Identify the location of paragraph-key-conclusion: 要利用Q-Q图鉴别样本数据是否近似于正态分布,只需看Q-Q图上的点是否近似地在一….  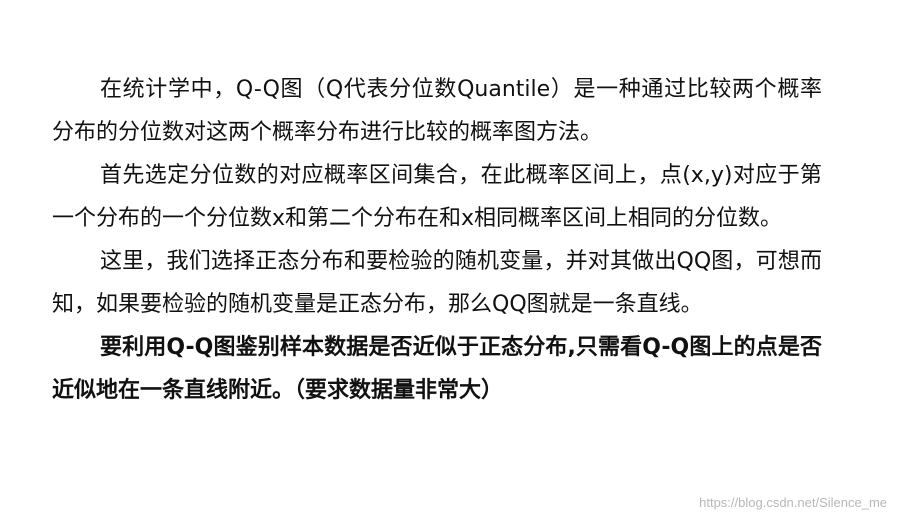
(437, 369).